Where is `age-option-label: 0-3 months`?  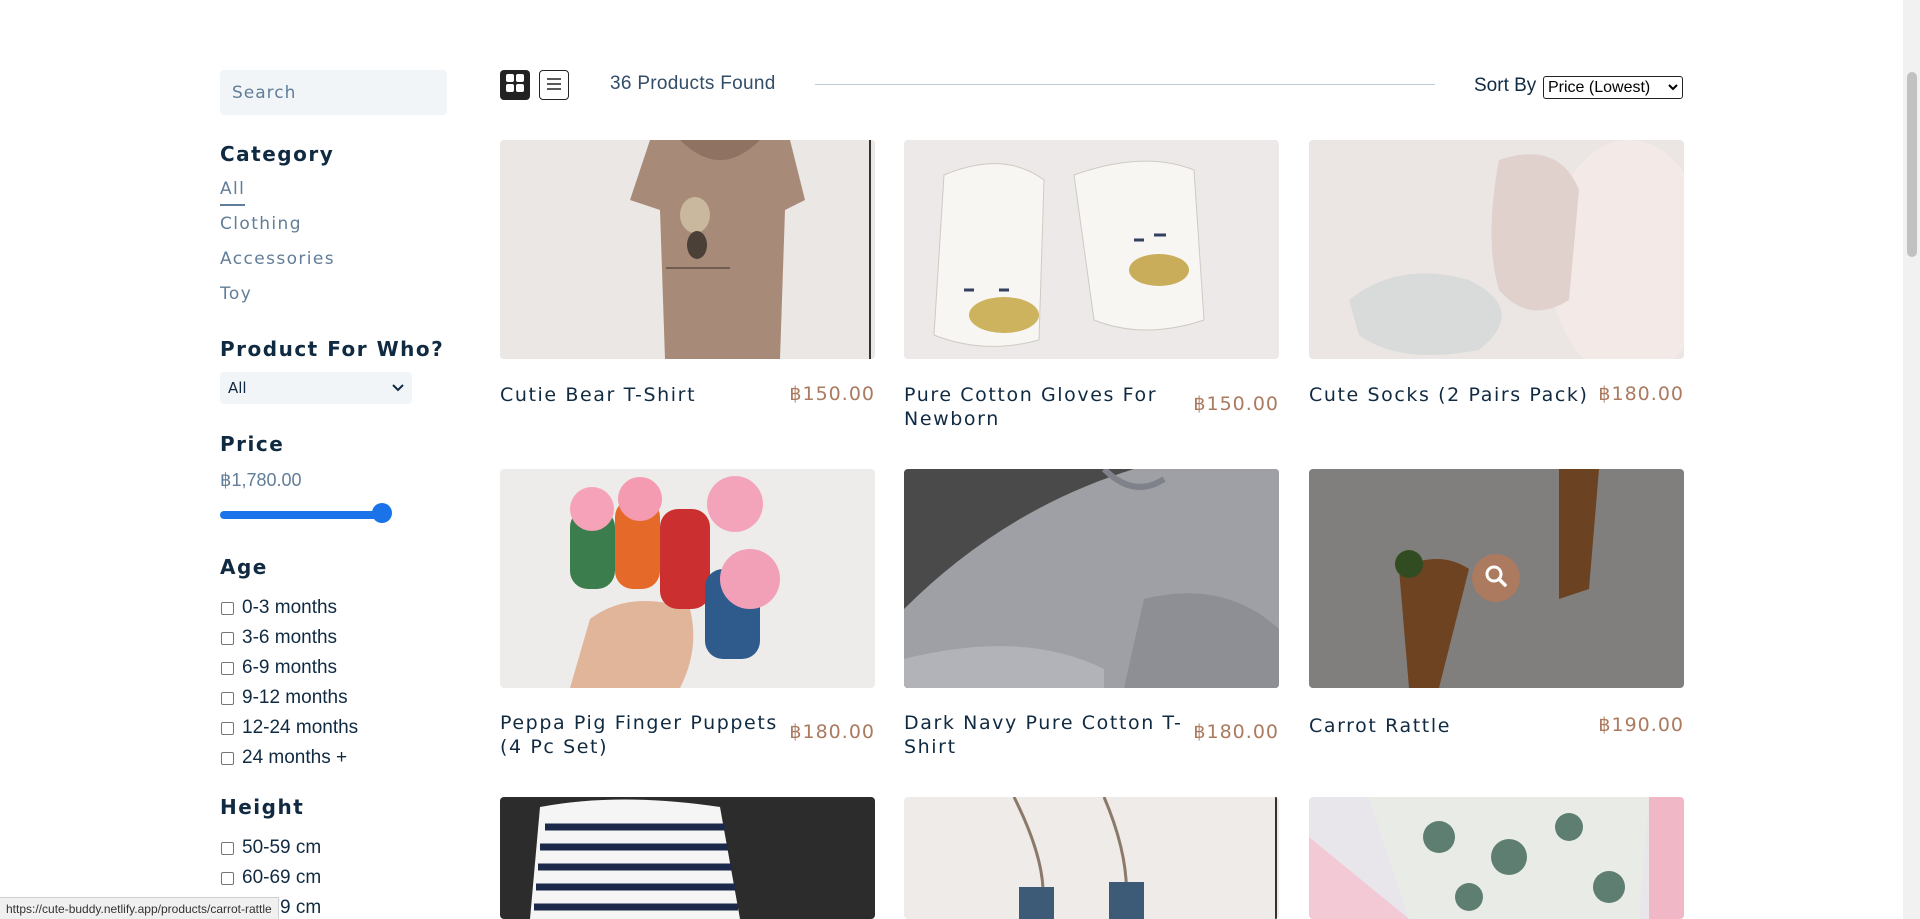
age-option-label: 0-3 months is located at coordinates (290, 607).